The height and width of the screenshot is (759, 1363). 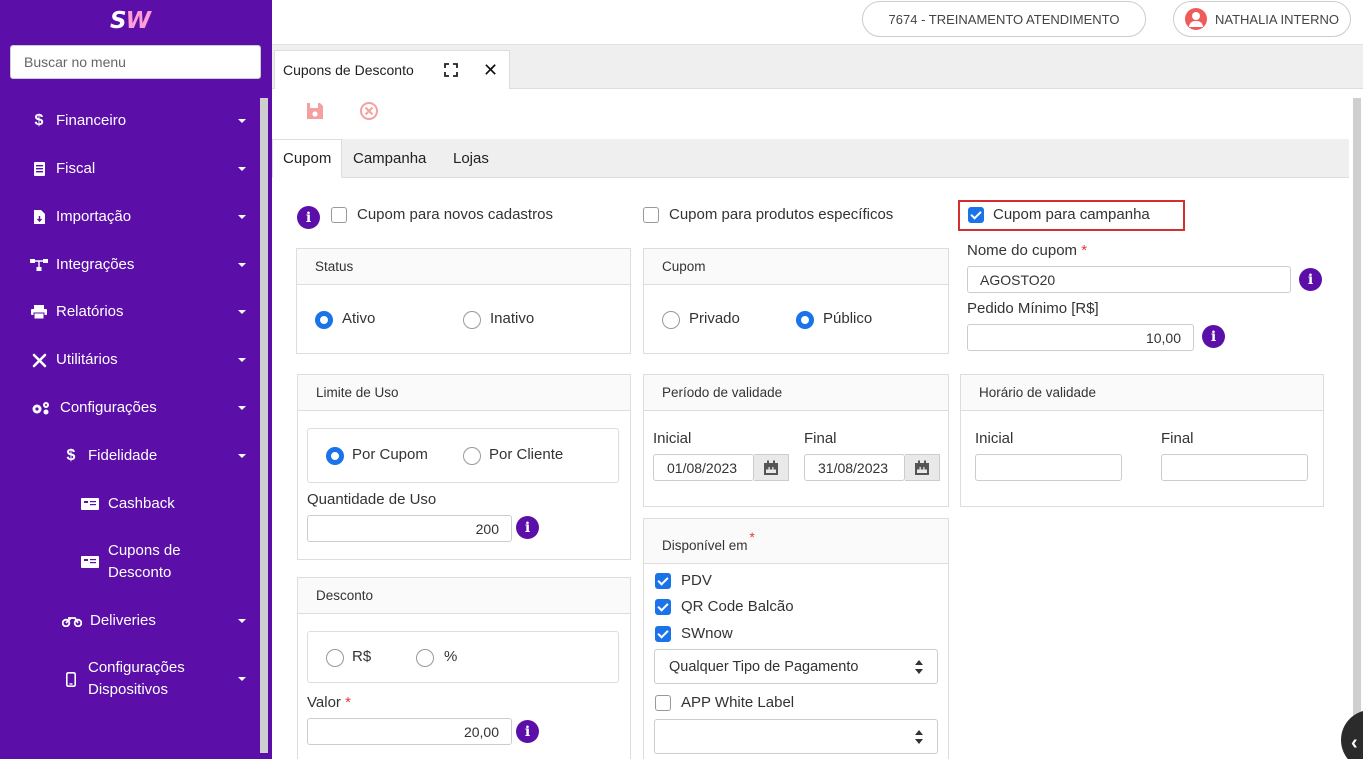 I want to click on sidebar-item-label: Importação, so click(x=94, y=216).